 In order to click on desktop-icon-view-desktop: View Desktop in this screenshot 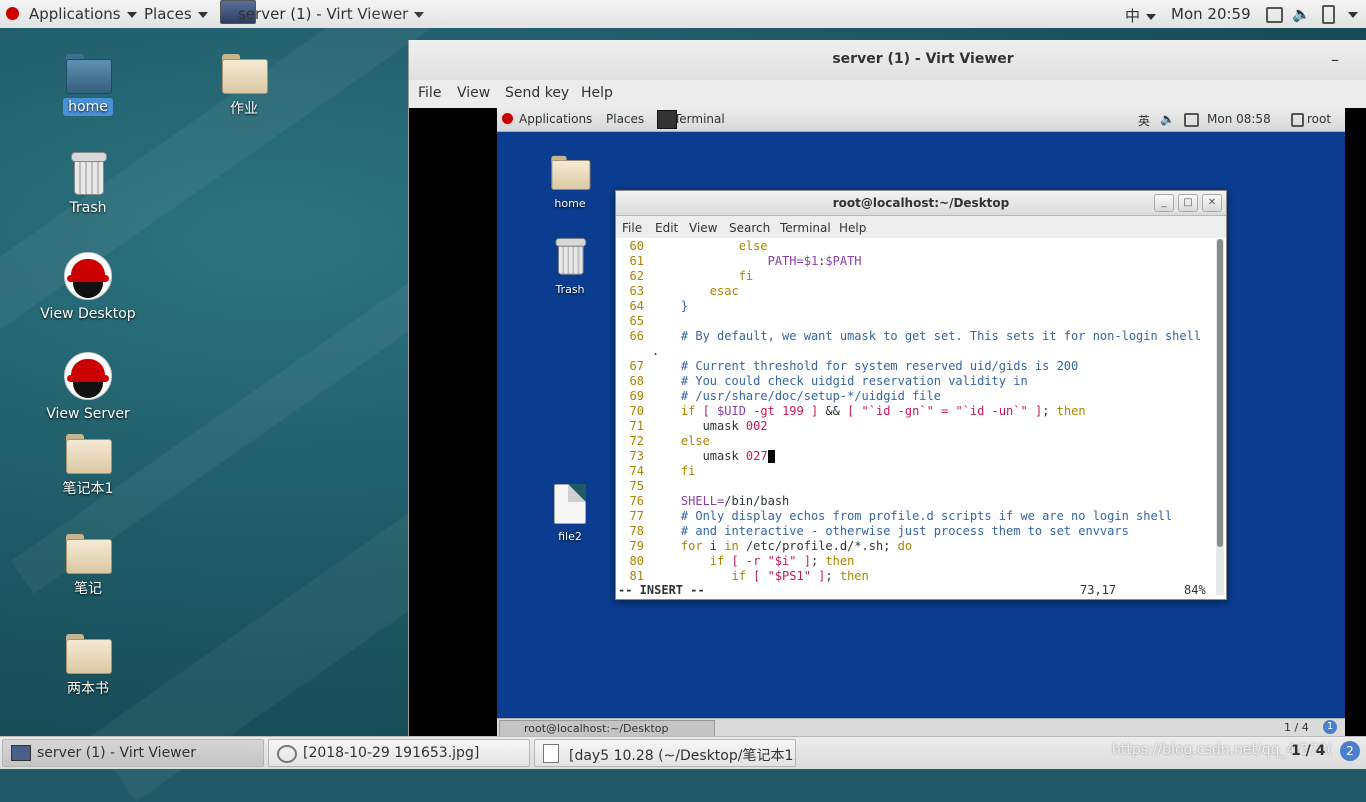, I will do `click(88, 287)`.